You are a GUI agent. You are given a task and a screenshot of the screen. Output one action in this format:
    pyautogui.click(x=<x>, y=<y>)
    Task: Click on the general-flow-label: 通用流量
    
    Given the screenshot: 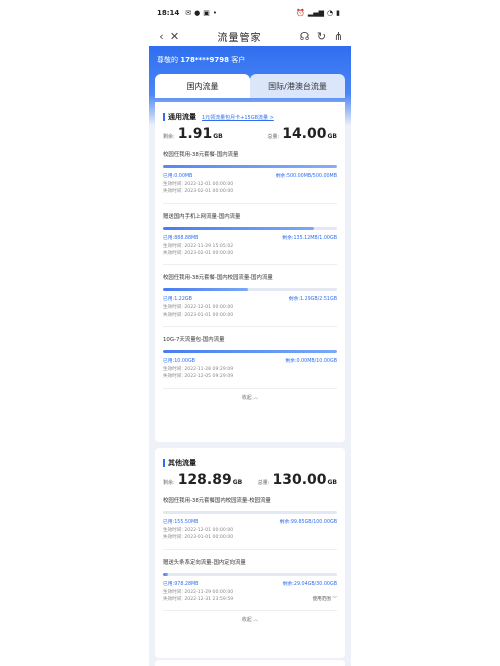 What is the action you would take?
    pyautogui.click(x=182, y=117)
    